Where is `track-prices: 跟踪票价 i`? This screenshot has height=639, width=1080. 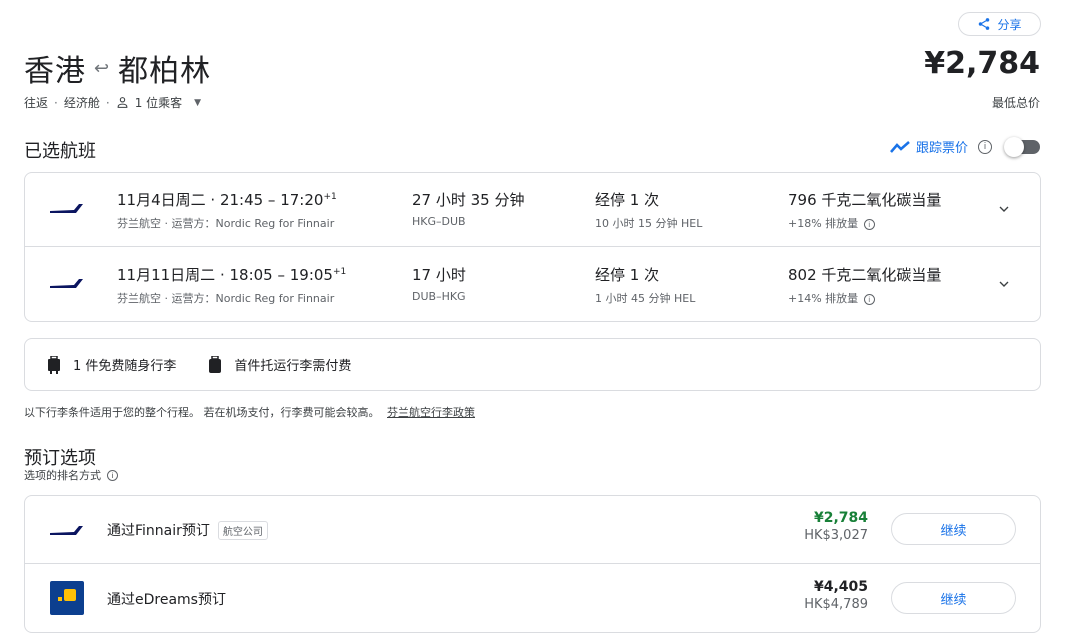 track-prices: 跟踪票价 i is located at coordinates (965, 146).